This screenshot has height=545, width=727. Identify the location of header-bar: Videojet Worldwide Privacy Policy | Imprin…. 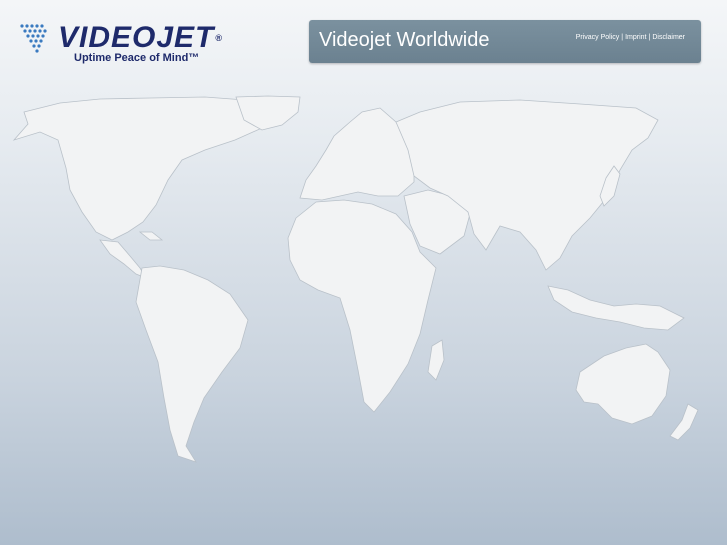
(505, 41).